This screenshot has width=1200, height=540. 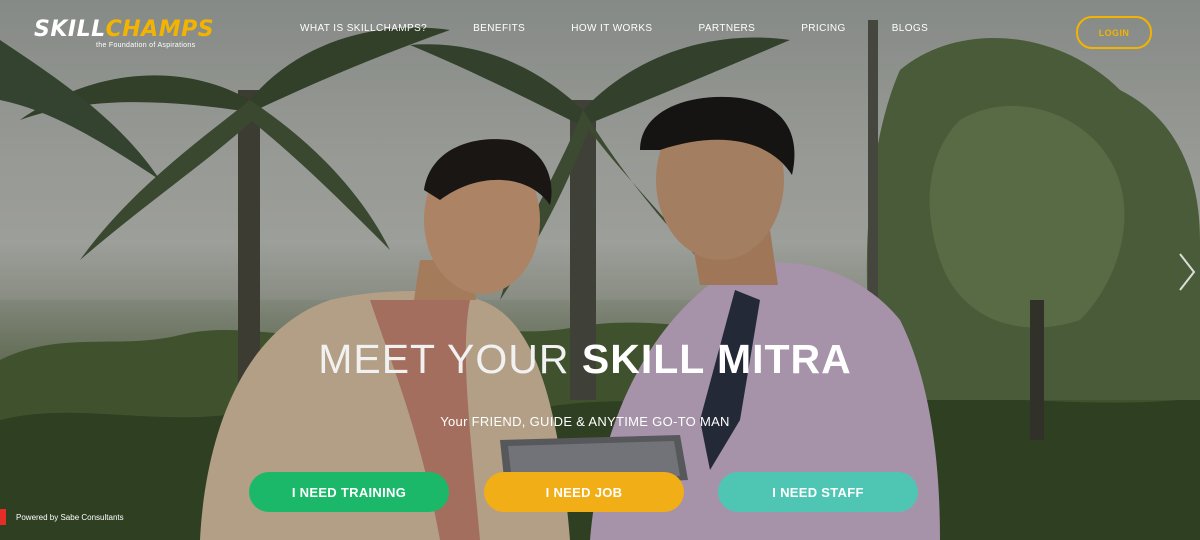 What do you see at coordinates (818, 492) in the screenshot?
I see `need-staff-button: I NEED STAFF` at bounding box center [818, 492].